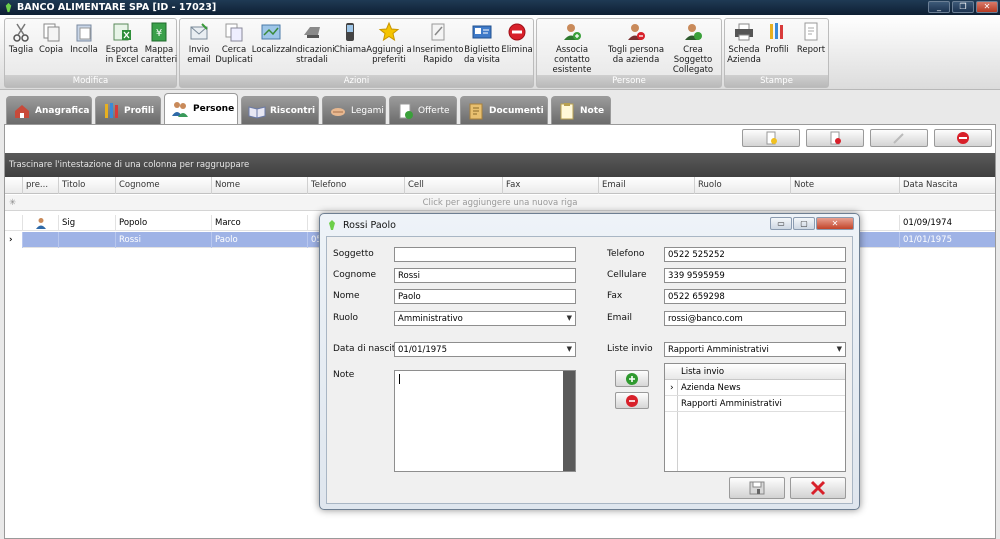 The height and width of the screenshot is (539, 1000). Describe the element at coordinates (939, 7) in the screenshot. I see `minimize-button: _` at that location.